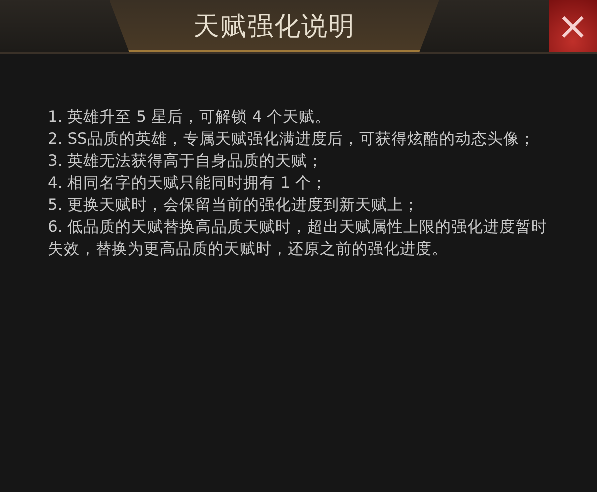 Image resolution: width=597 pixels, height=492 pixels. What do you see at coordinates (190, 117) in the screenshot?
I see `rule-text: 1. 英雄升至 5 星后，可解锁 4 个天赋。` at bounding box center [190, 117].